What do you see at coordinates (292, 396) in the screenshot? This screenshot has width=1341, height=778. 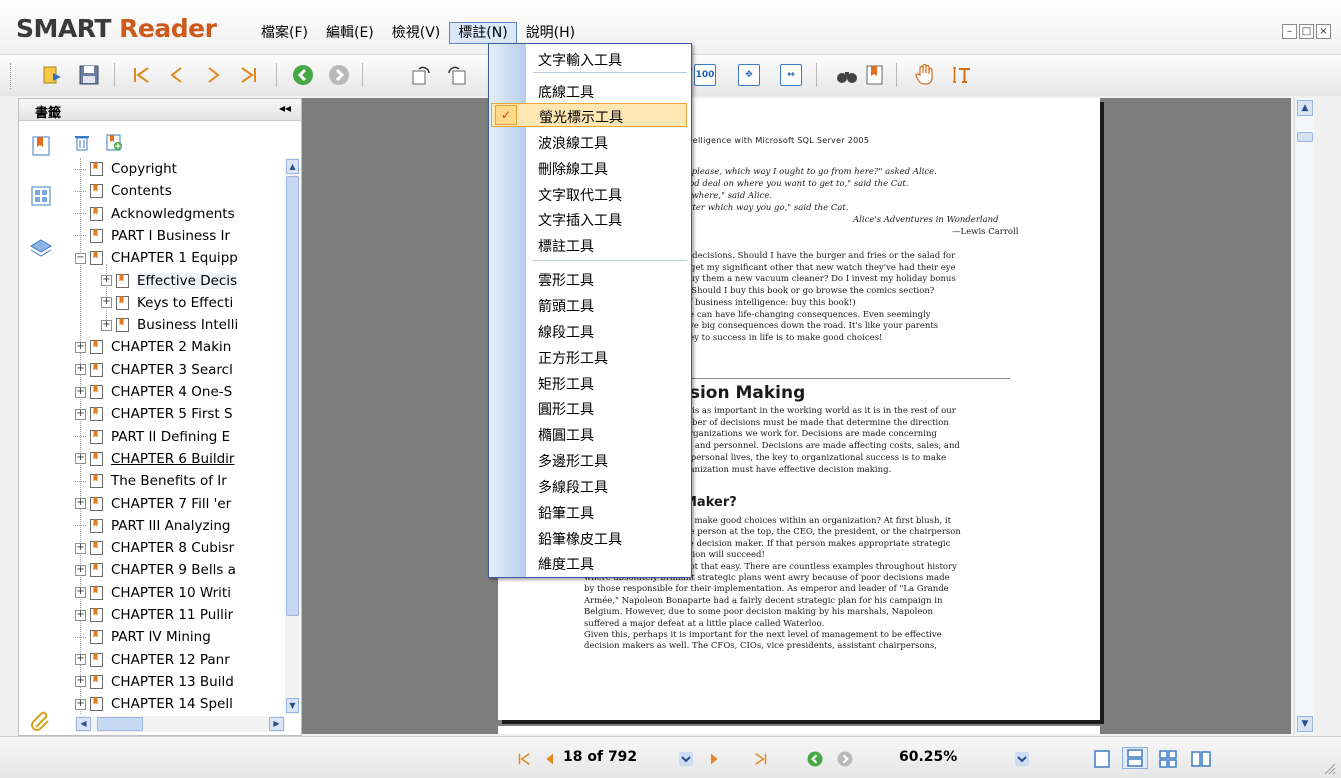 I see `scroll-thumb` at bounding box center [292, 396].